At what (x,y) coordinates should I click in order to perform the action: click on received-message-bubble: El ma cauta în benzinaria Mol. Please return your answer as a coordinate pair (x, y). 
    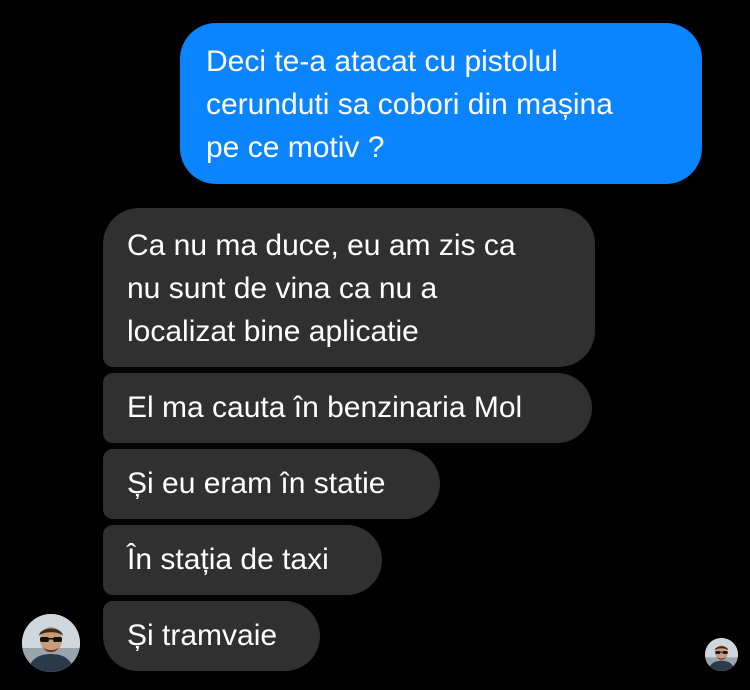
    Looking at the image, I should click on (347, 408).